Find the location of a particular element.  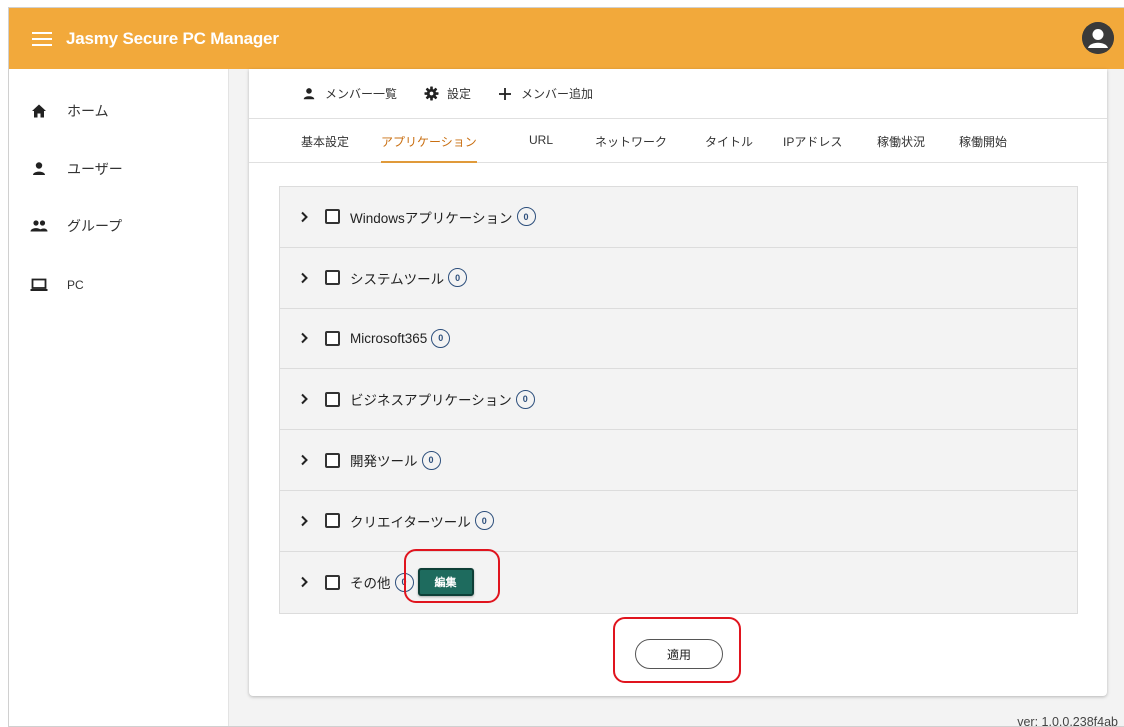

tab-label: 設定 is located at coordinates (459, 94).